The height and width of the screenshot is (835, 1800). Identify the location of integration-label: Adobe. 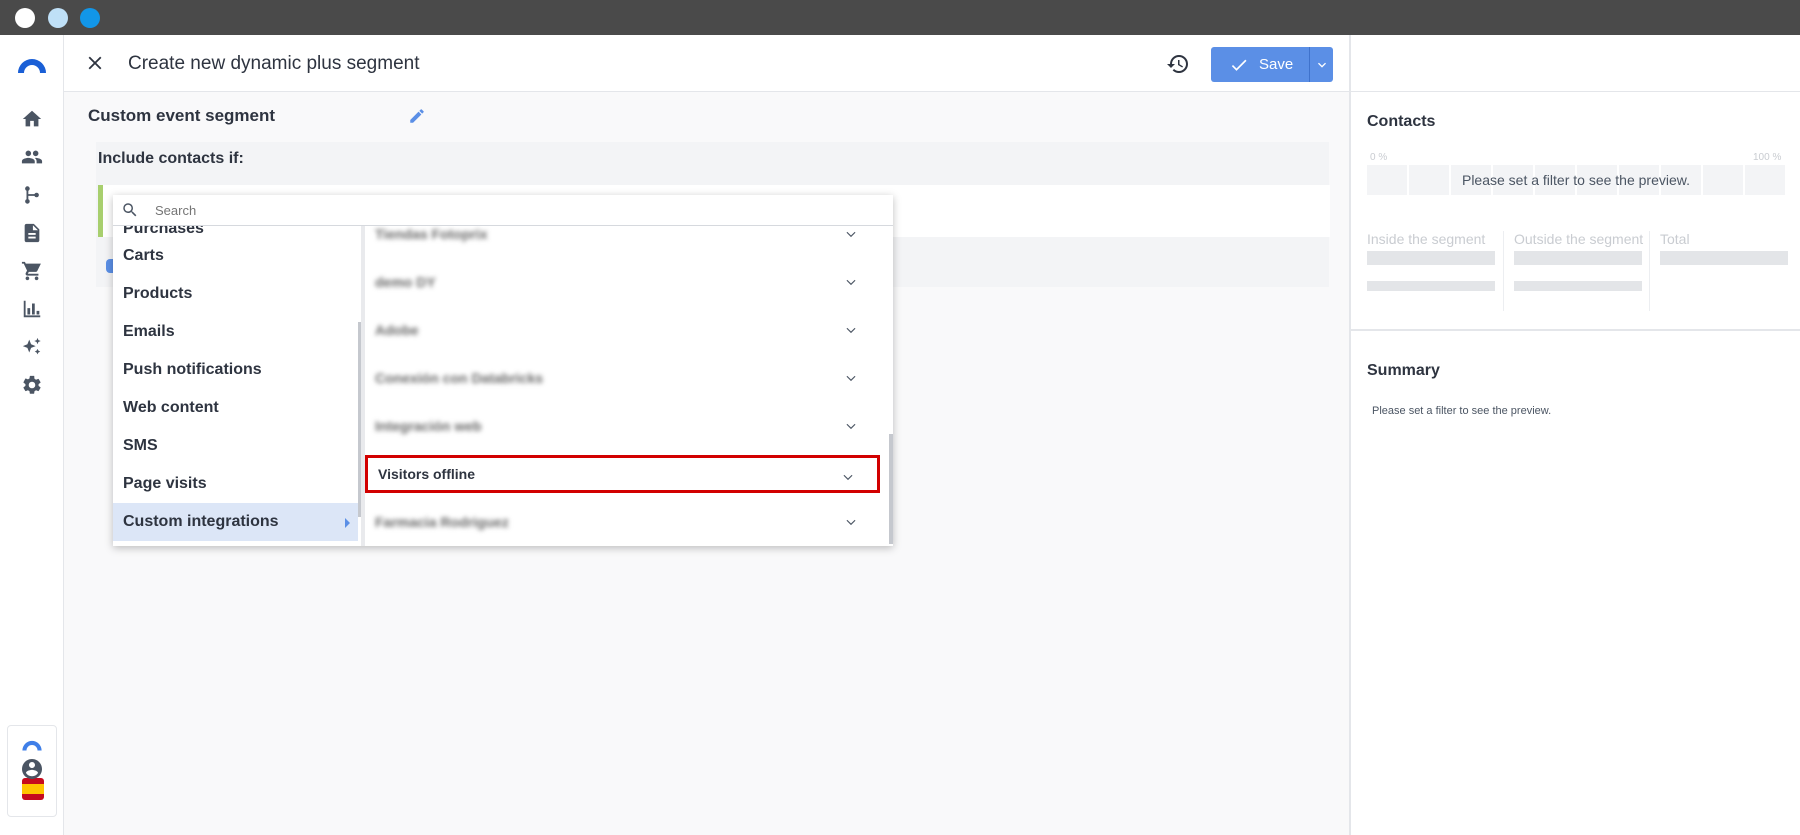
(397, 330).